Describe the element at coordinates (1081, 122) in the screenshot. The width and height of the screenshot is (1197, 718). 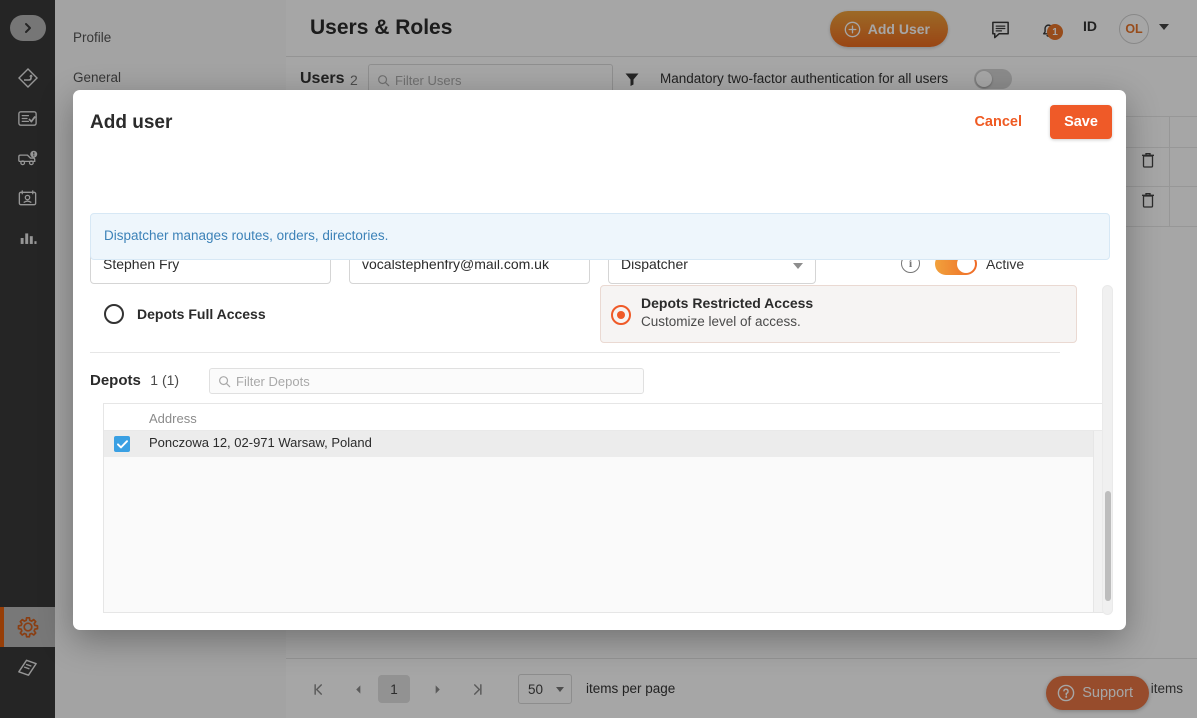
I see `save-button: Save` at that location.